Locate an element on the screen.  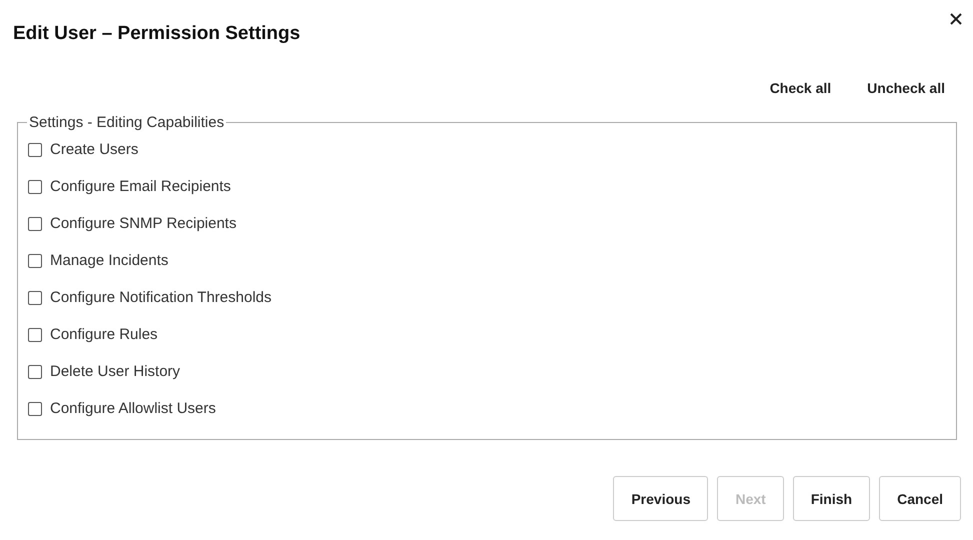
wizard-button: Finish is located at coordinates (831, 498).